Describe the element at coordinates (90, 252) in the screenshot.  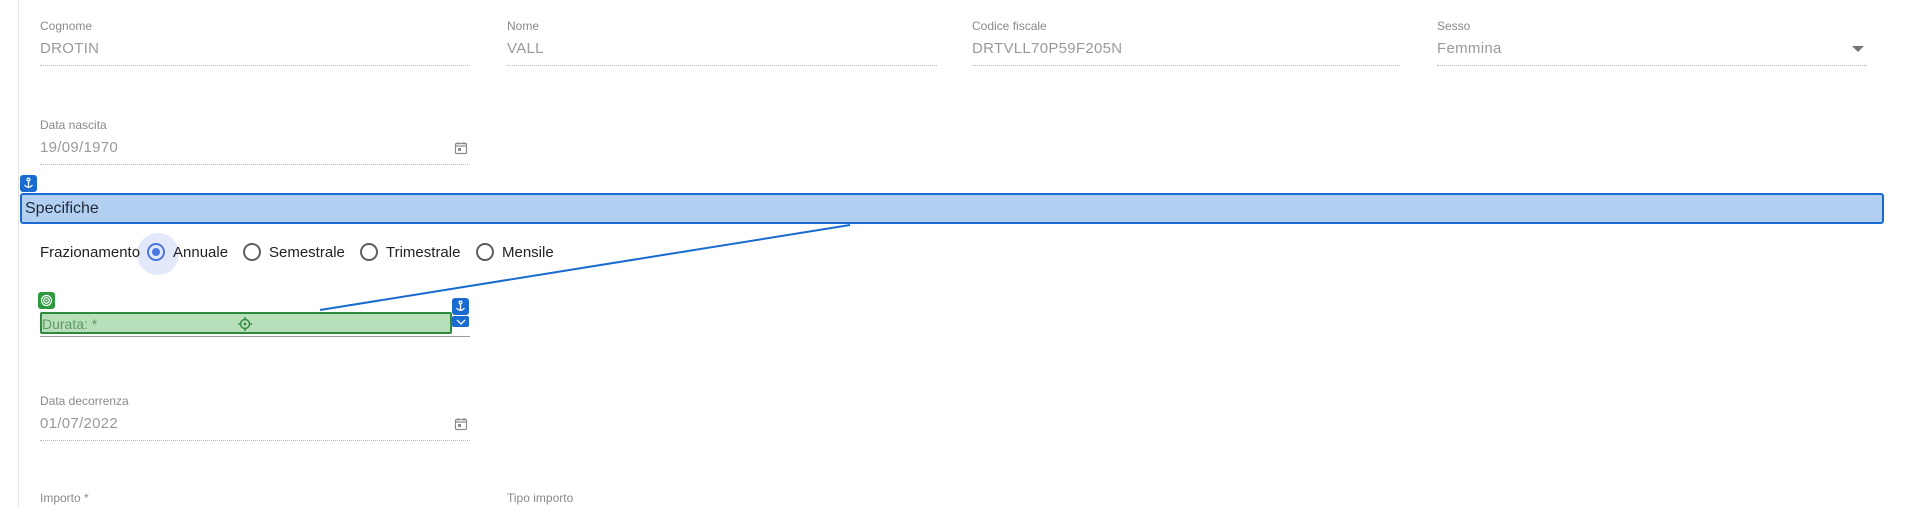
I see `frazionamento-label: Frazionamento` at that location.